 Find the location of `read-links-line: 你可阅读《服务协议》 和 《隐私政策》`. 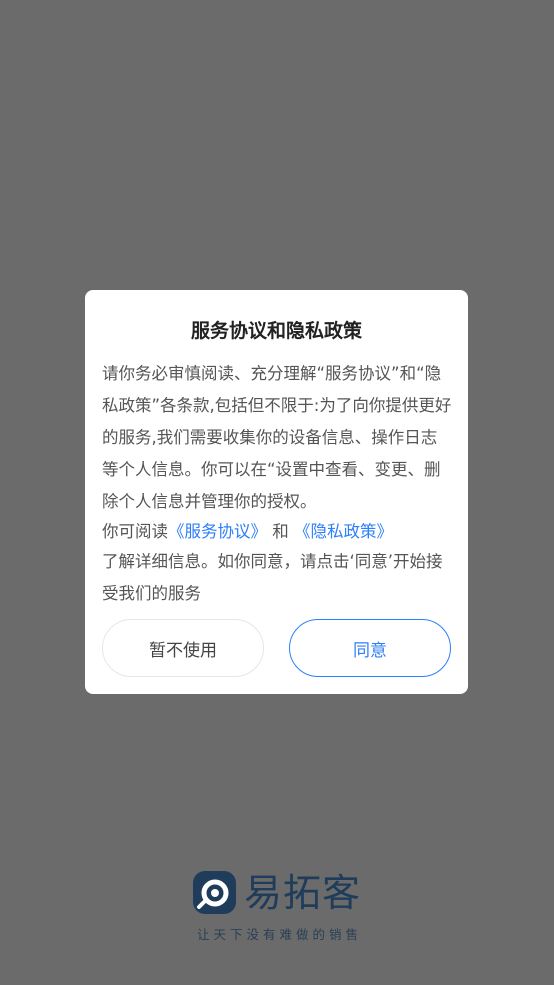

read-links-line: 你可阅读《服务协议》 和 《隐私政策》 is located at coordinates (277, 532).